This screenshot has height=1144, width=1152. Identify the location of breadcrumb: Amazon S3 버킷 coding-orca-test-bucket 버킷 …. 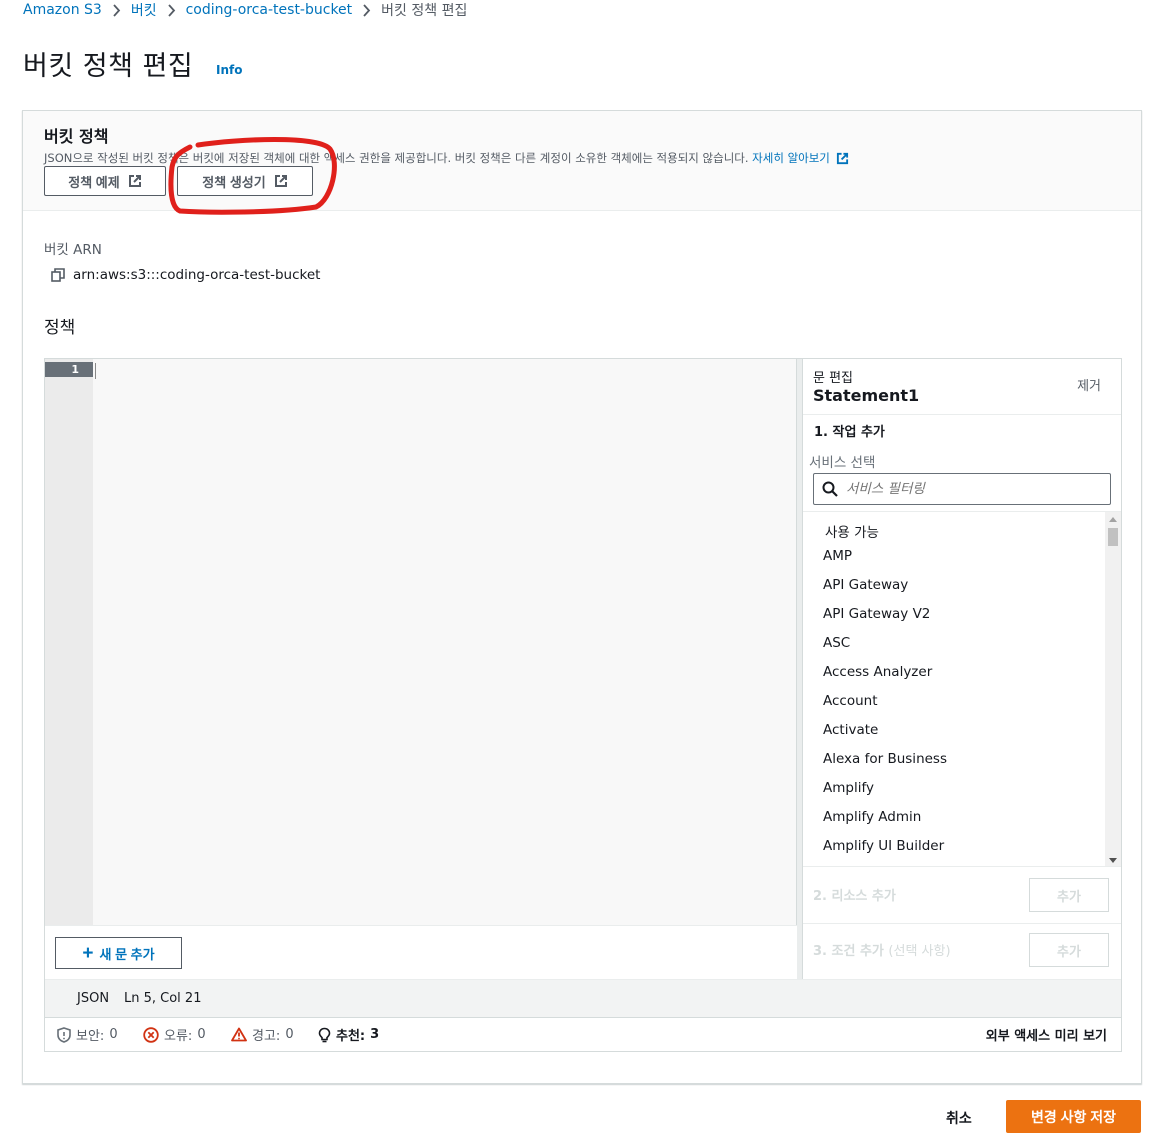
(245, 10).